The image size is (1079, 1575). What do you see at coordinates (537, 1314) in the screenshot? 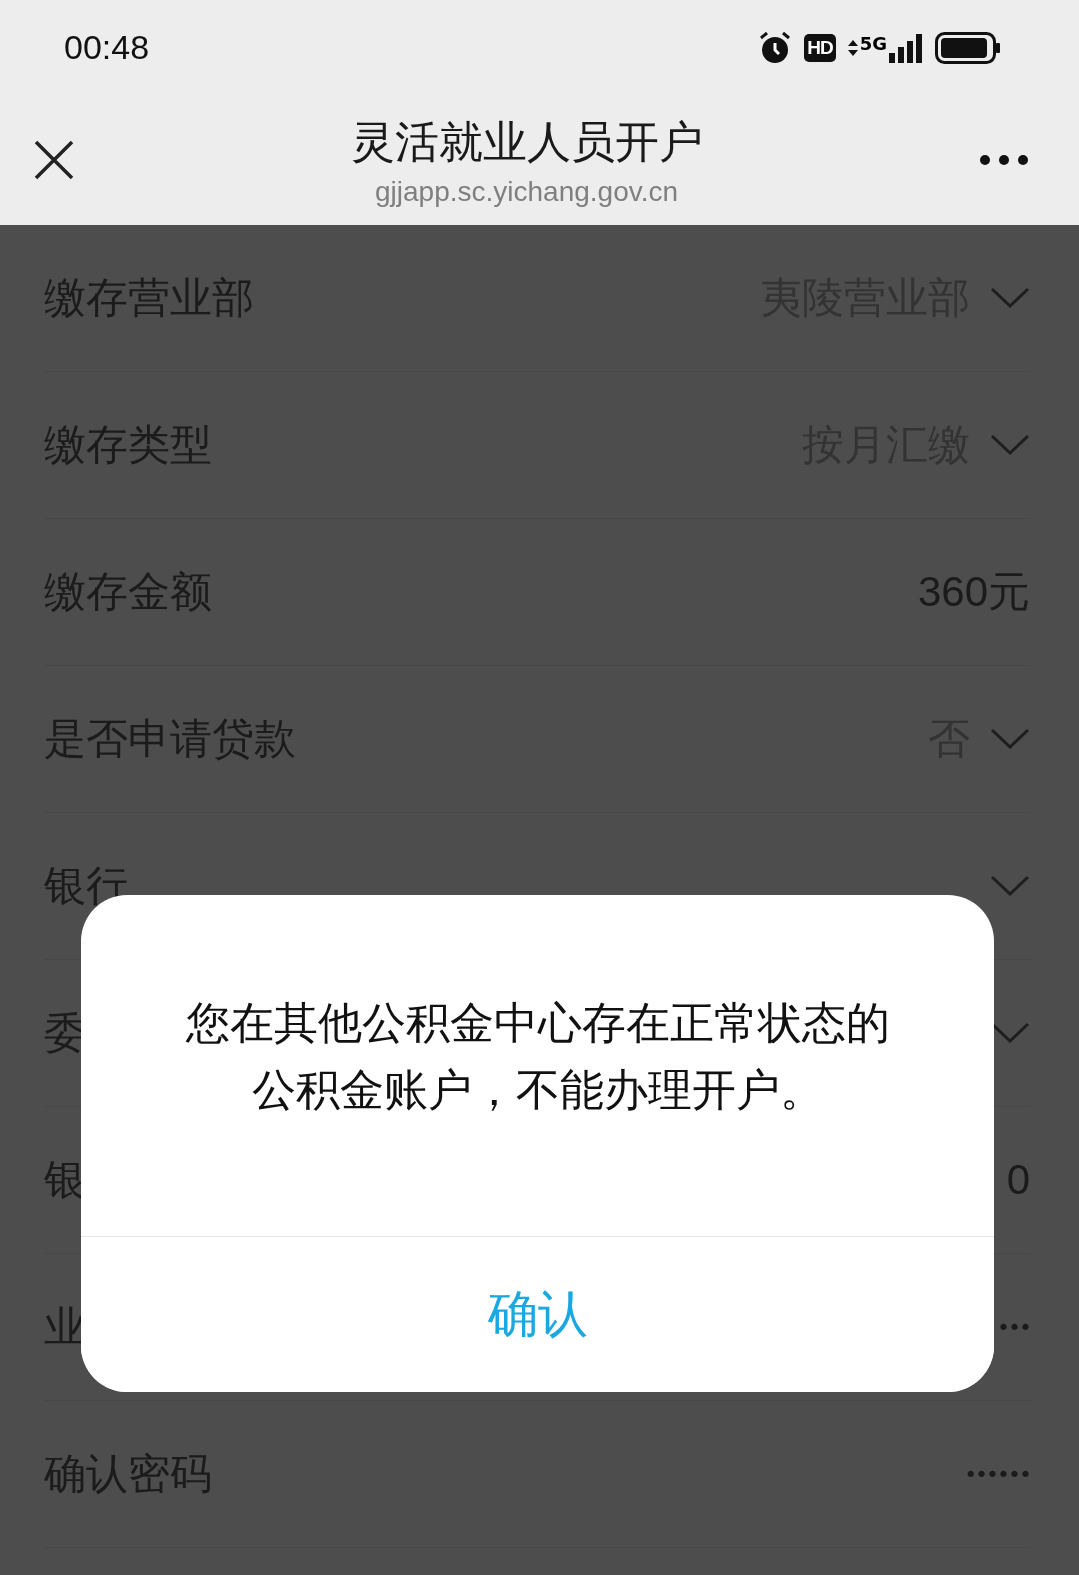
I see `confirm-button: 确认` at bounding box center [537, 1314].